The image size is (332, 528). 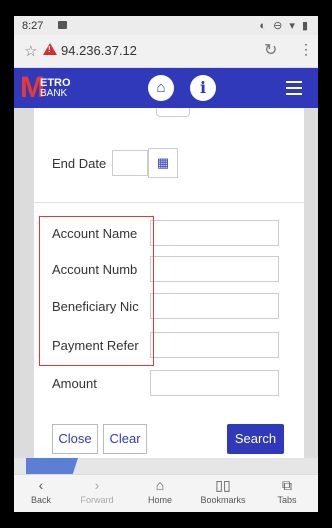 I want to click on nav-bookmarks: ▯▯ Bookmarks, so click(x=223, y=491).